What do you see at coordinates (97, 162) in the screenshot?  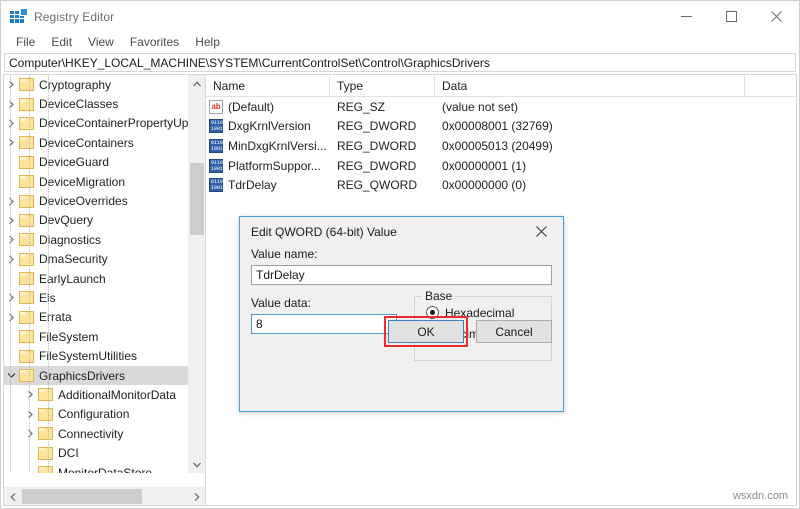 I see `tree-node: DeviceGuard` at bounding box center [97, 162].